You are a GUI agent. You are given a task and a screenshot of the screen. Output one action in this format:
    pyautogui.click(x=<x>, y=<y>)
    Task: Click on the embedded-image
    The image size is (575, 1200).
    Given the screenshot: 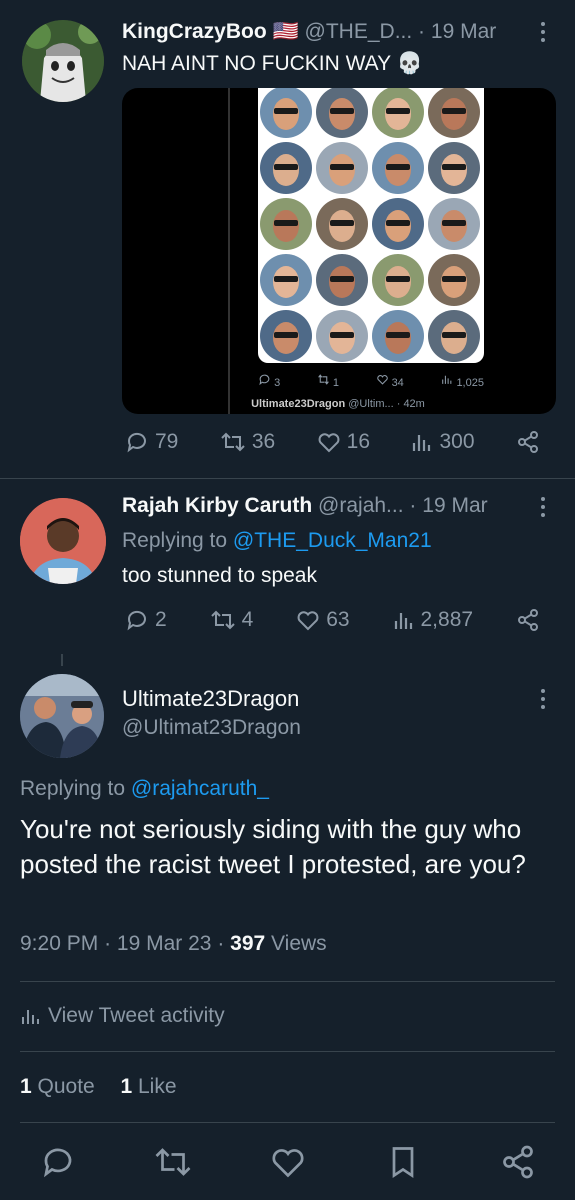 What is the action you would take?
    pyautogui.click(x=371, y=225)
    